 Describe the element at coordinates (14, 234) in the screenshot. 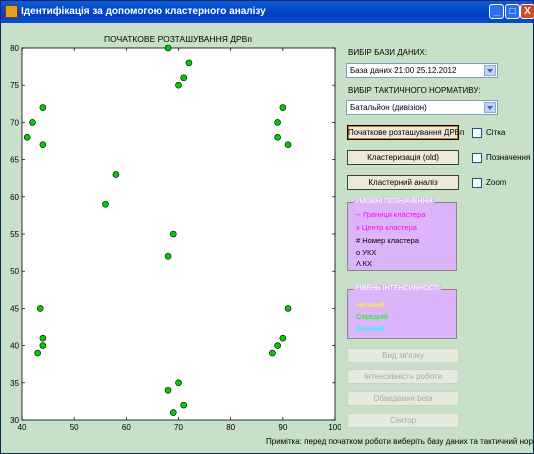

I see `y-tick-label: 55` at that location.